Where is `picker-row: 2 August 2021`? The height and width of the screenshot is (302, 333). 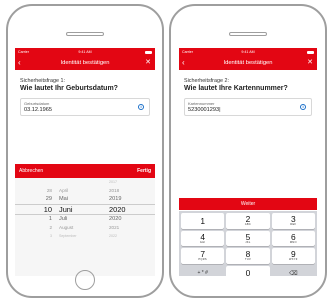 picker-row: 2 August 2021 is located at coordinates (85, 227).